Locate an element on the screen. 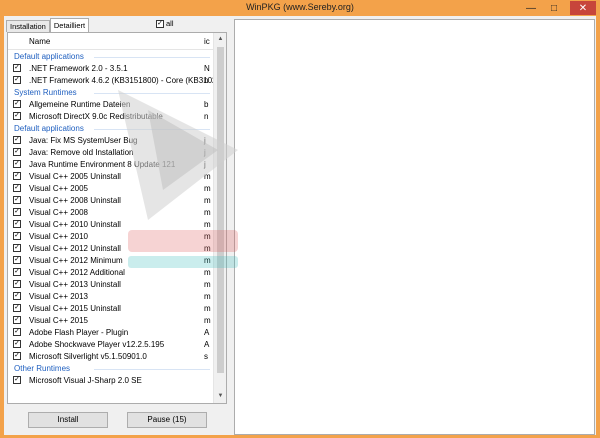 Image resolution: width=600 pixels, height=438 pixels. list-item: ✓ Visual C++ 2012 Minimum m is located at coordinates (111, 260).